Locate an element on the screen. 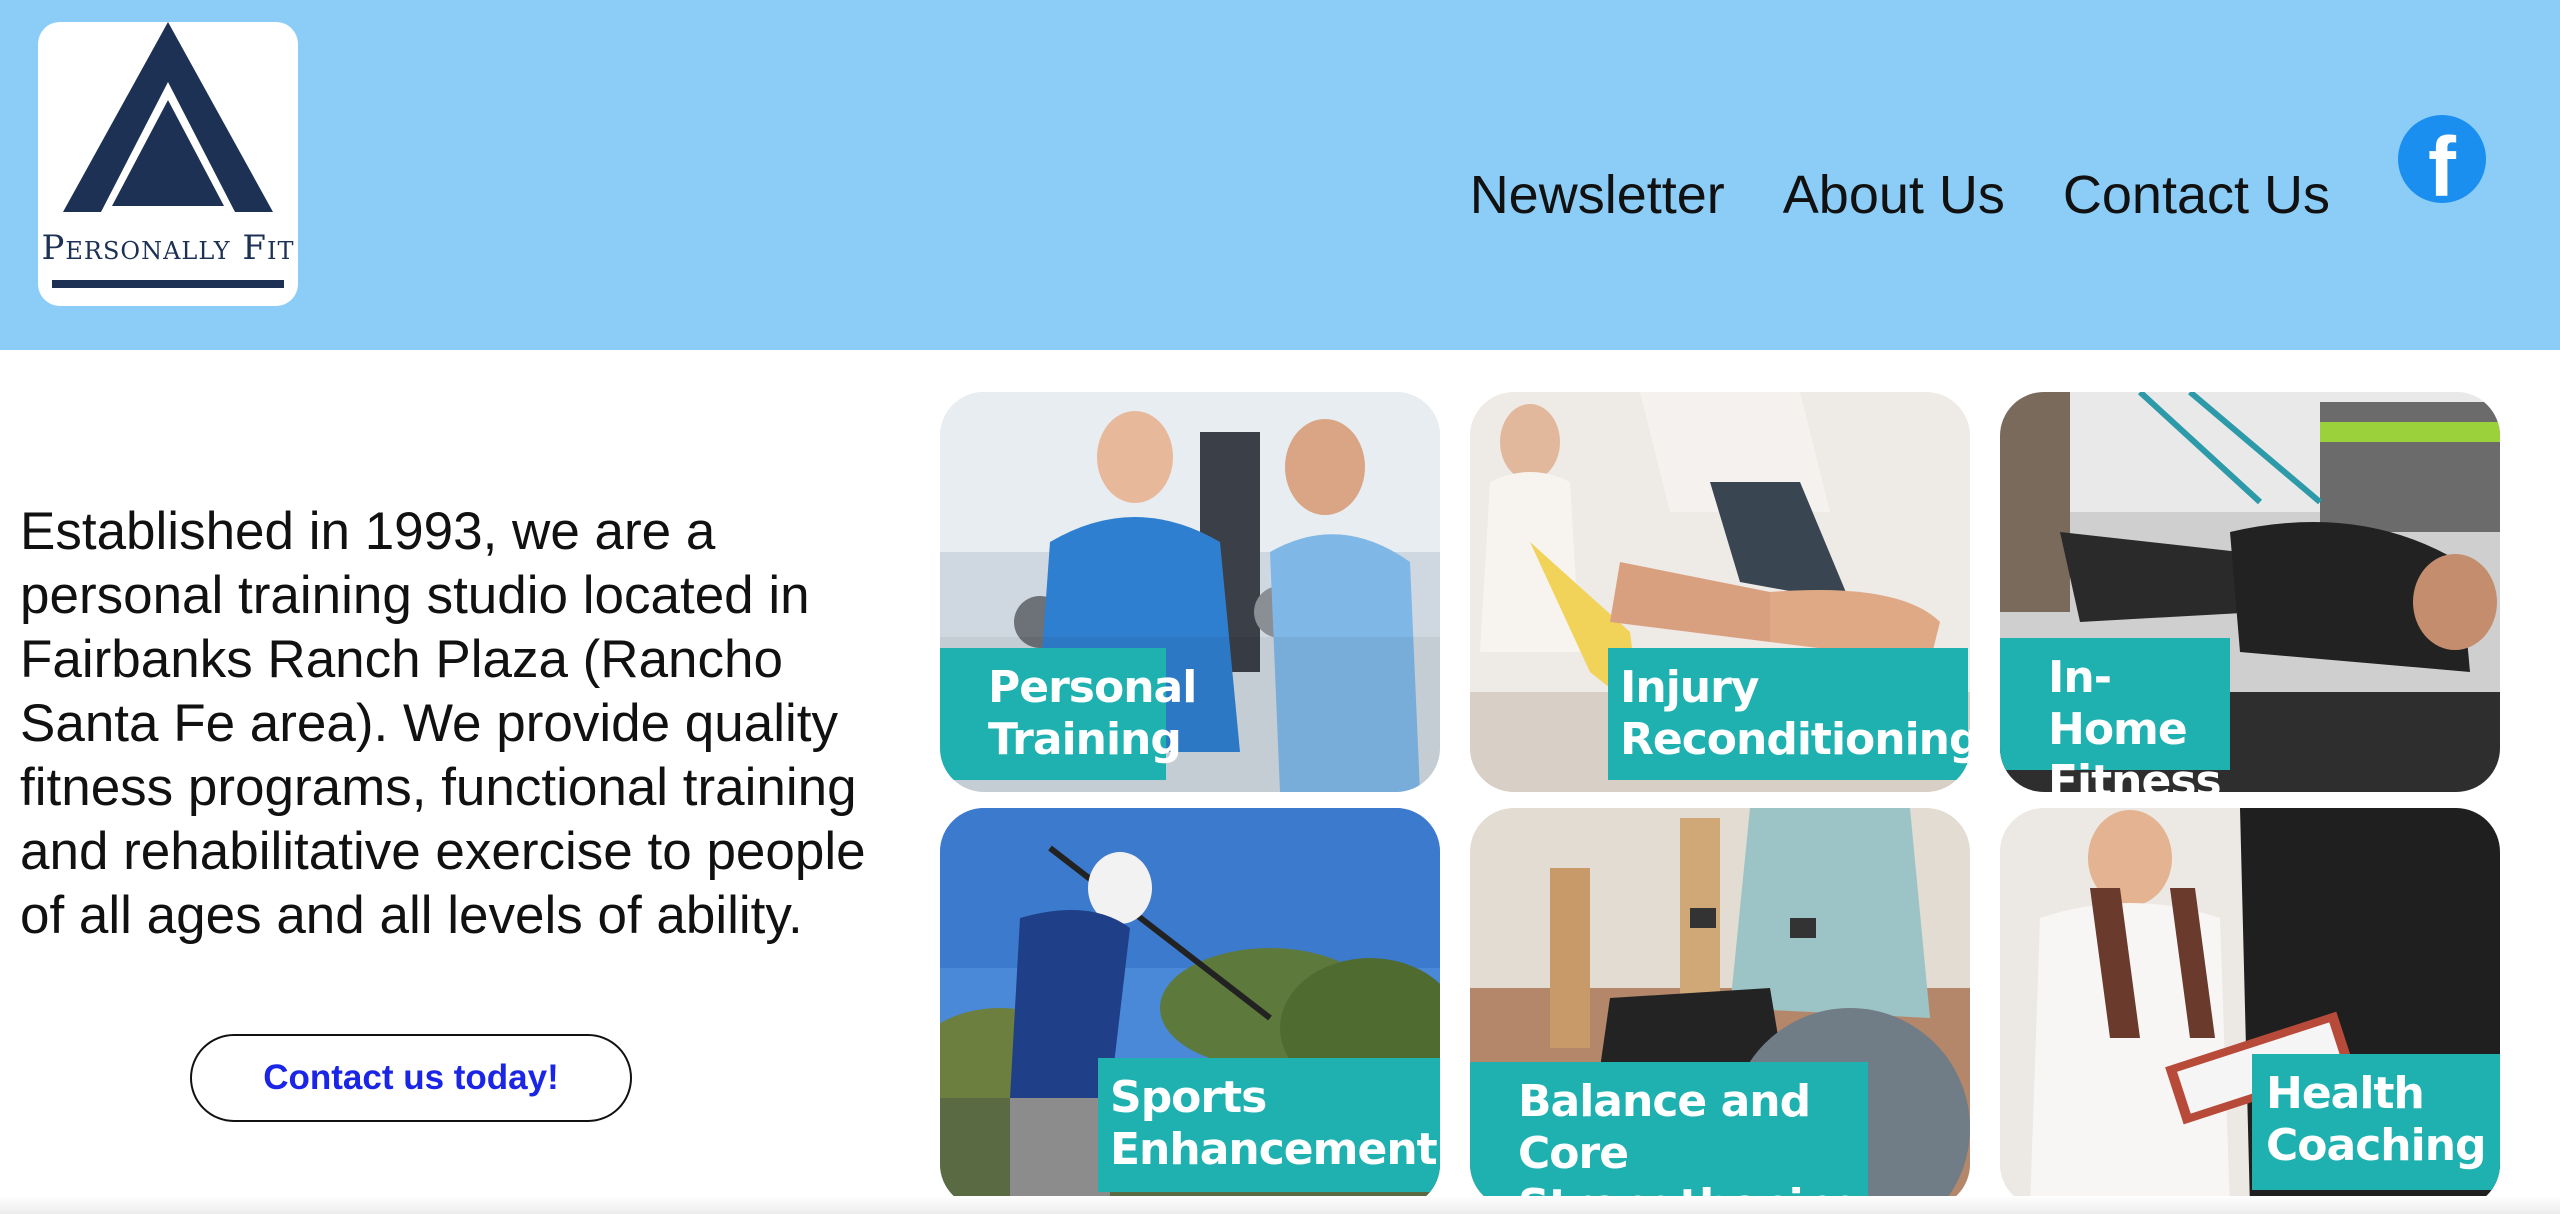 The image size is (2560, 1214). service-label-line2: Enhancement is located at coordinates (1274, 1149).